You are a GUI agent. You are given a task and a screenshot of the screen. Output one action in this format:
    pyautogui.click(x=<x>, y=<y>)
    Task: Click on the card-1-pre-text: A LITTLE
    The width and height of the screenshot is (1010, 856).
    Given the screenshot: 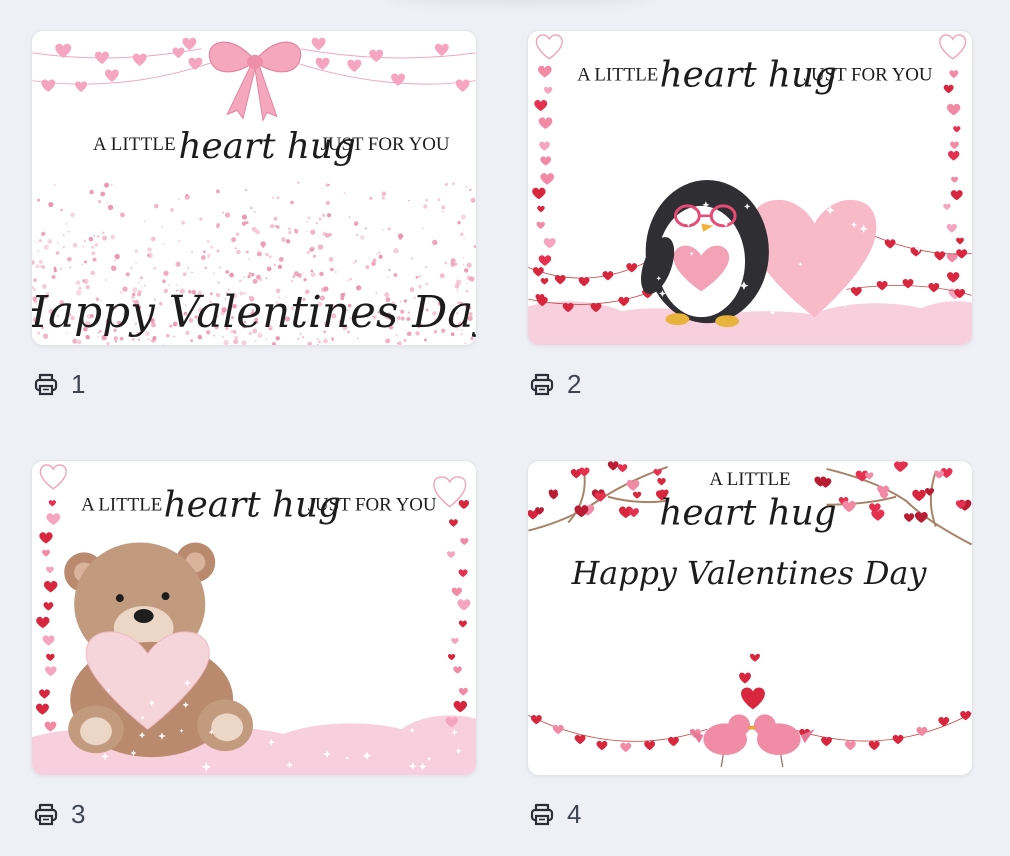 What is the action you would take?
    pyautogui.click(x=134, y=144)
    